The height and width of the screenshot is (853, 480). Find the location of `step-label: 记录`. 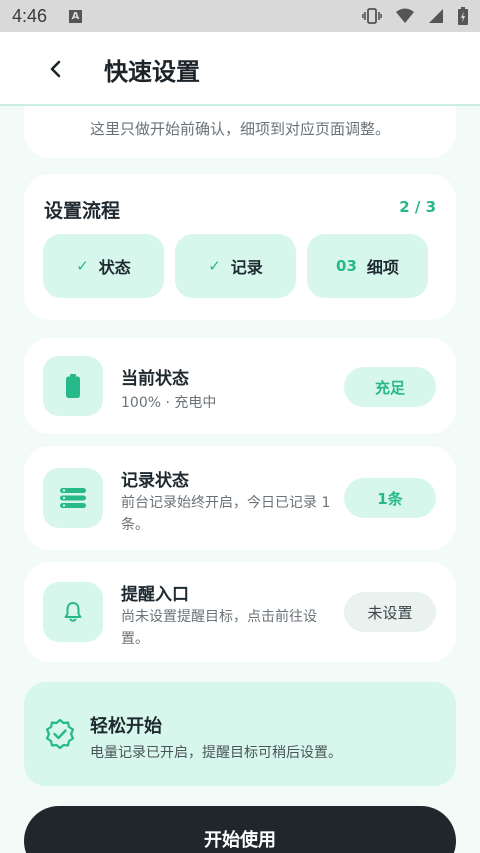

step-label: 记录 is located at coordinates (246, 267).